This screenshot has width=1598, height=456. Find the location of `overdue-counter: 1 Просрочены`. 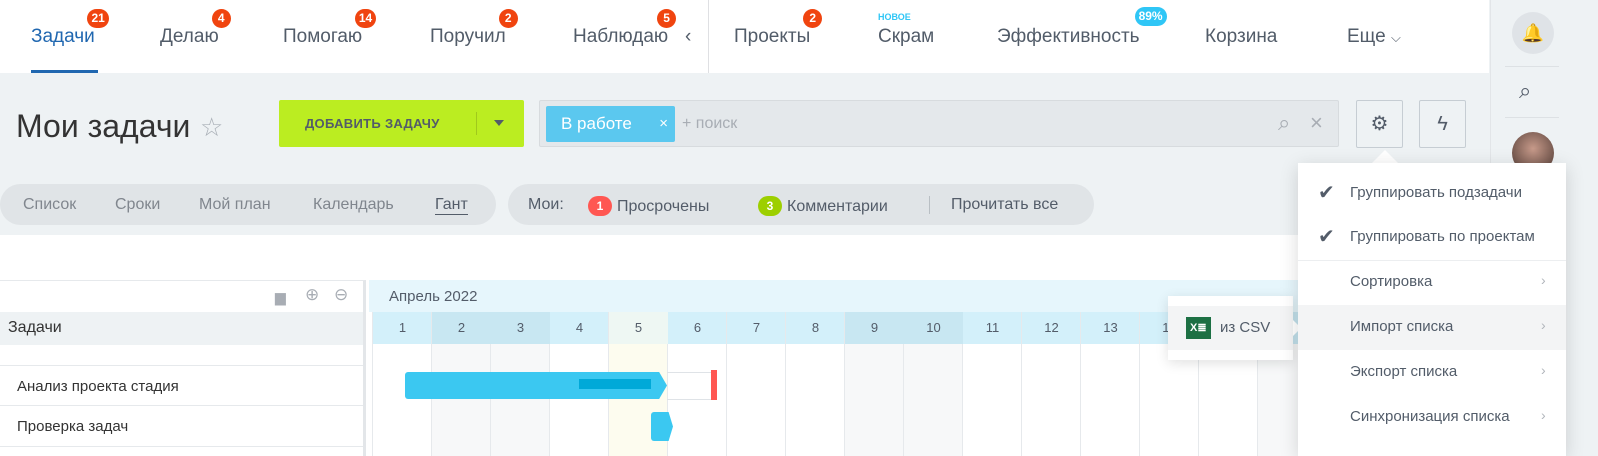

overdue-counter: 1 Просрочены is located at coordinates (648, 206).